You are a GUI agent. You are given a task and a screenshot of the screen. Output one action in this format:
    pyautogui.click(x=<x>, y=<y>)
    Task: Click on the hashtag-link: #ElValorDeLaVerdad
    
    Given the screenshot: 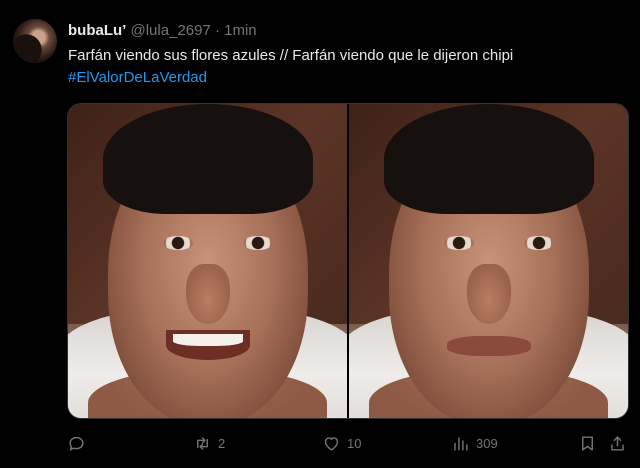 What is the action you would take?
    pyautogui.click(x=348, y=78)
    